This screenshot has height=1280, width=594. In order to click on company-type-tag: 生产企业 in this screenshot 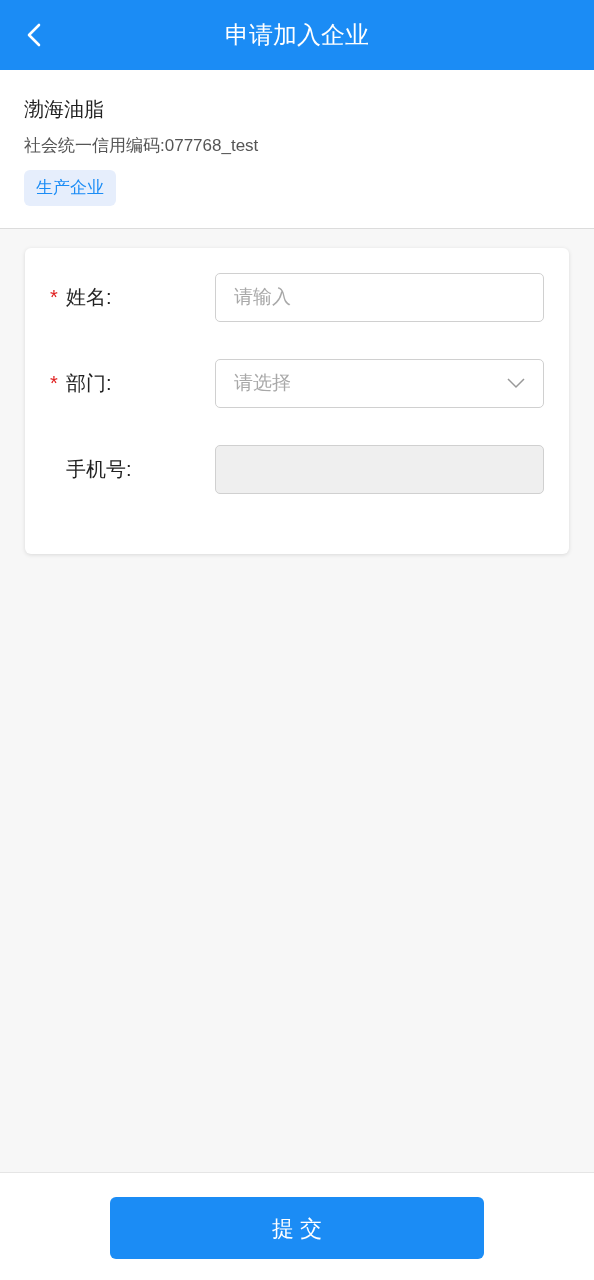, I will do `click(70, 188)`.